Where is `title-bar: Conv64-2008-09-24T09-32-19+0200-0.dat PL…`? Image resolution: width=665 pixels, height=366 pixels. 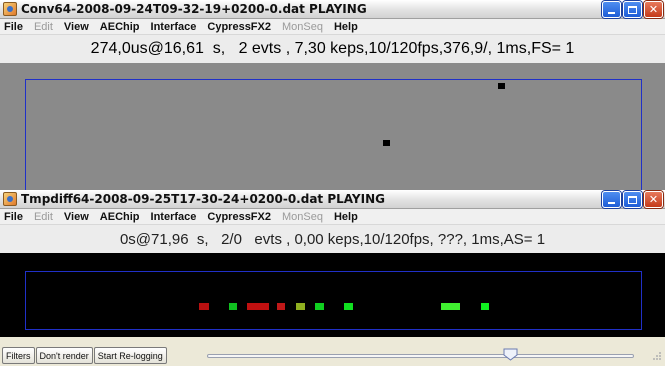 title-bar: Conv64-2008-09-24T09-32-19+0200-0.dat PL… is located at coordinates (332, 9).